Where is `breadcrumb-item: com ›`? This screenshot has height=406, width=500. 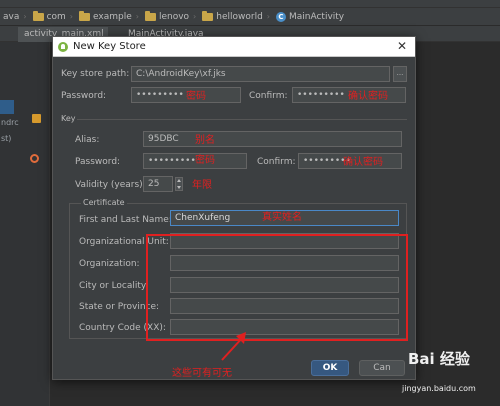 breadcrumb-item: com › is located at coordinates (53, 17).